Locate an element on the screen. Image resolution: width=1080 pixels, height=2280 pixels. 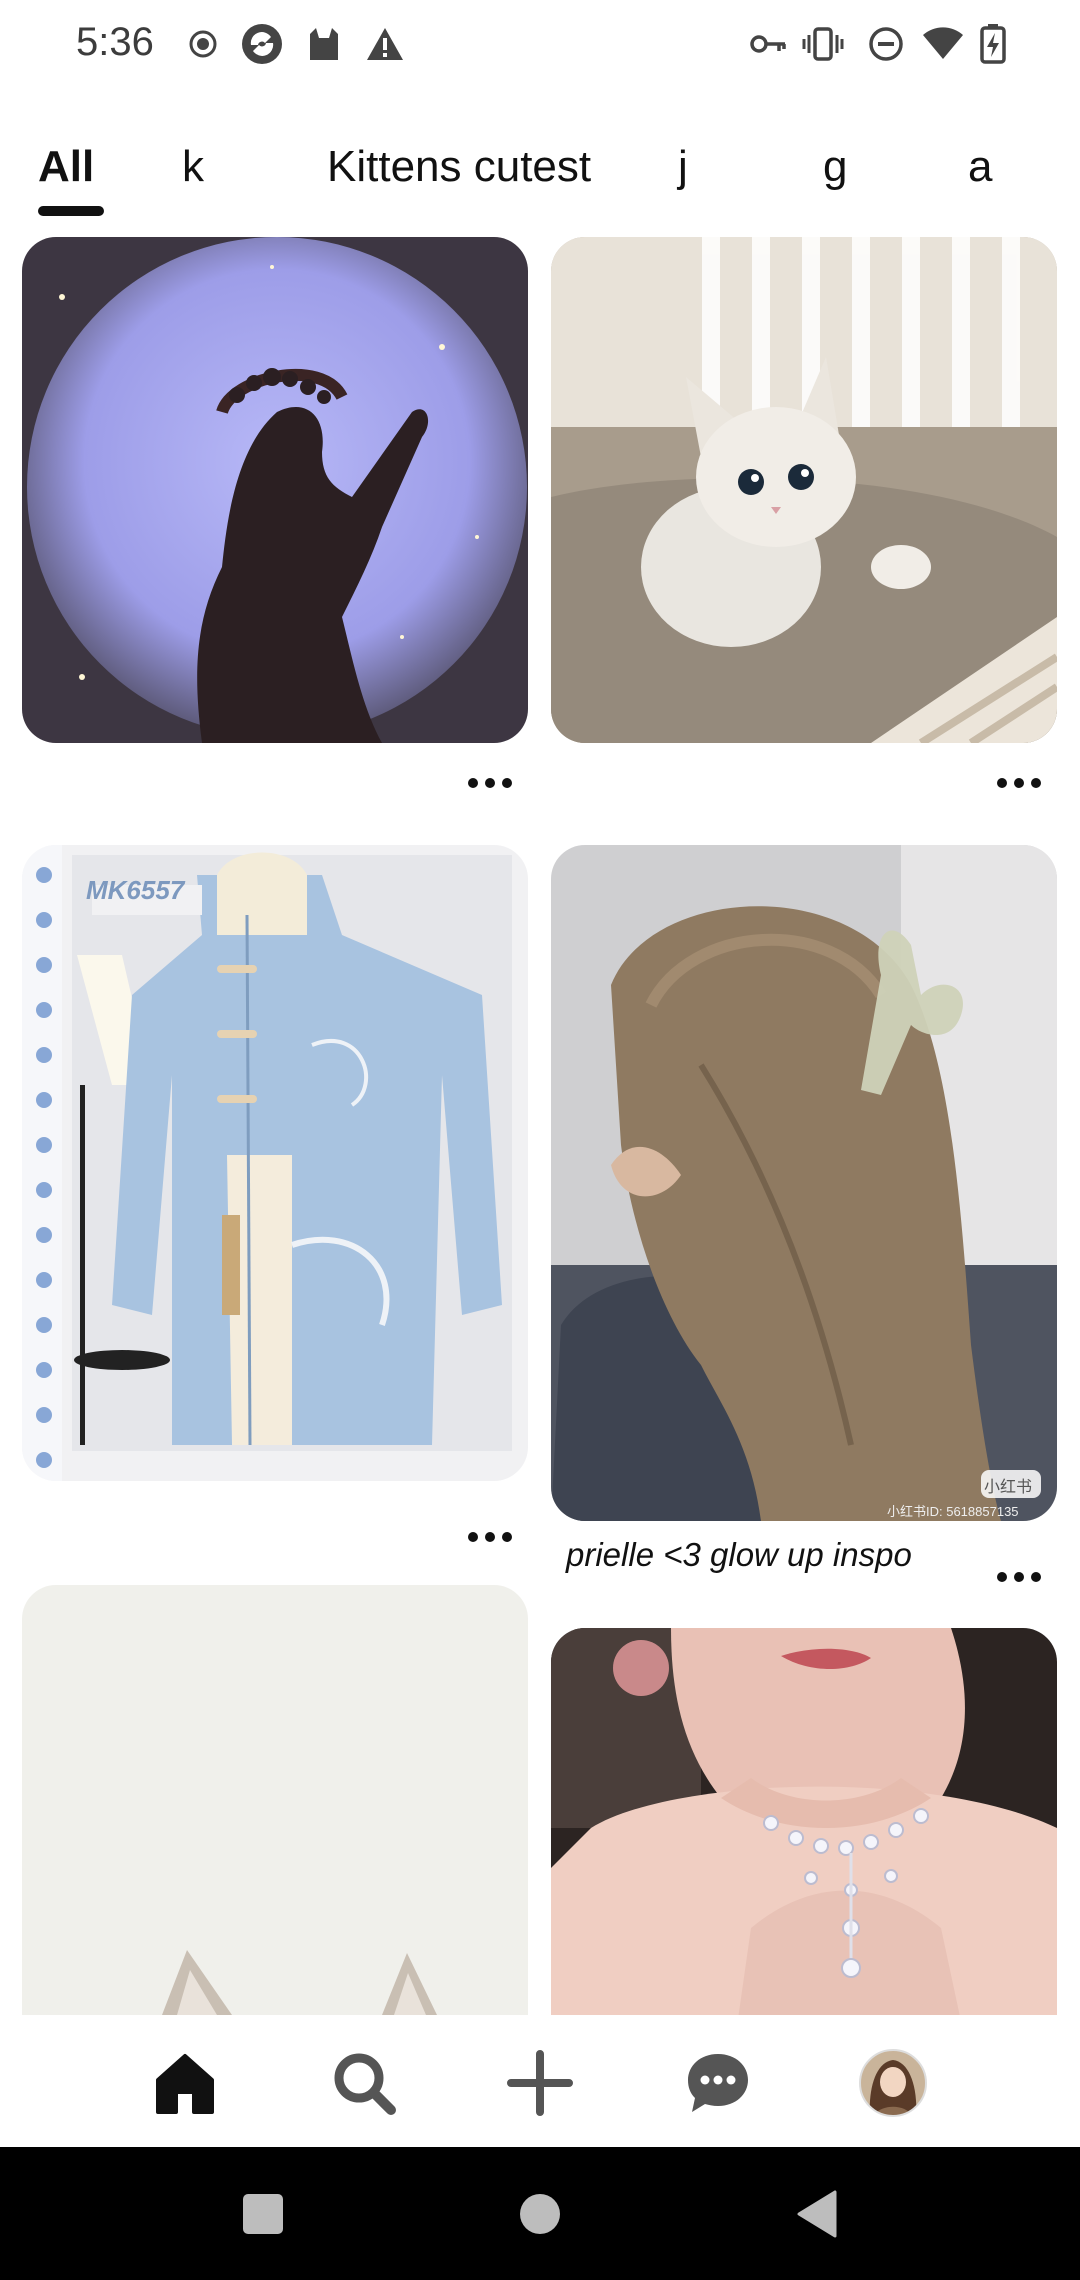
wifi-icon is located at coordinates (943, 44).